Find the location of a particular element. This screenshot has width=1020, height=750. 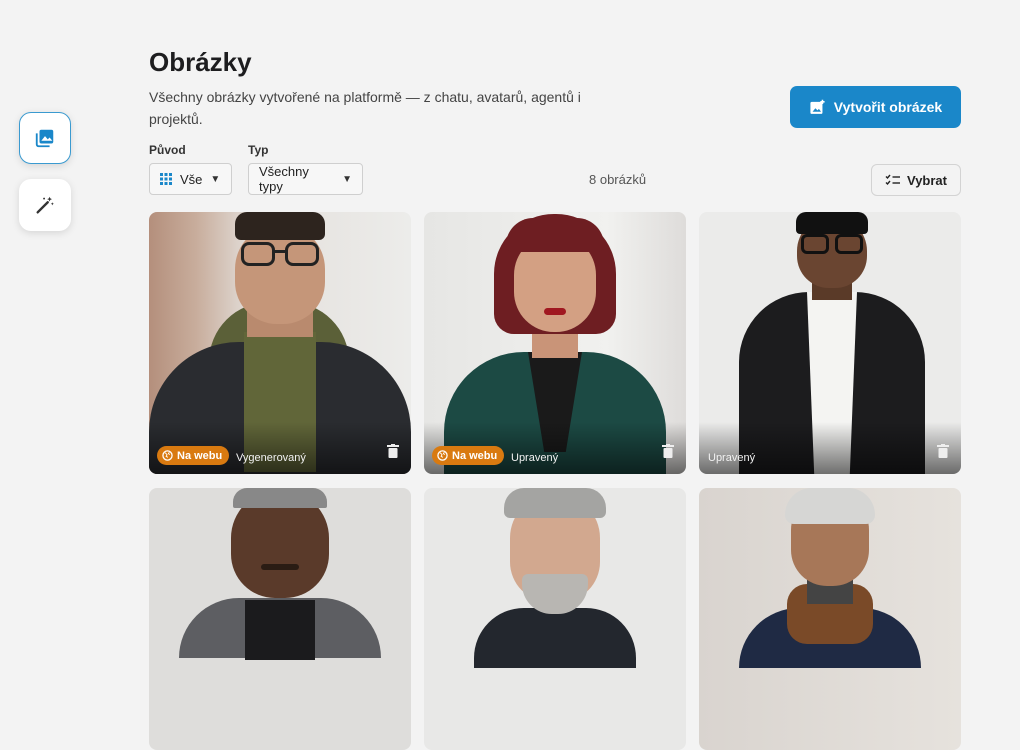

select-button: Vybrat is located at coordinates (916, 180).